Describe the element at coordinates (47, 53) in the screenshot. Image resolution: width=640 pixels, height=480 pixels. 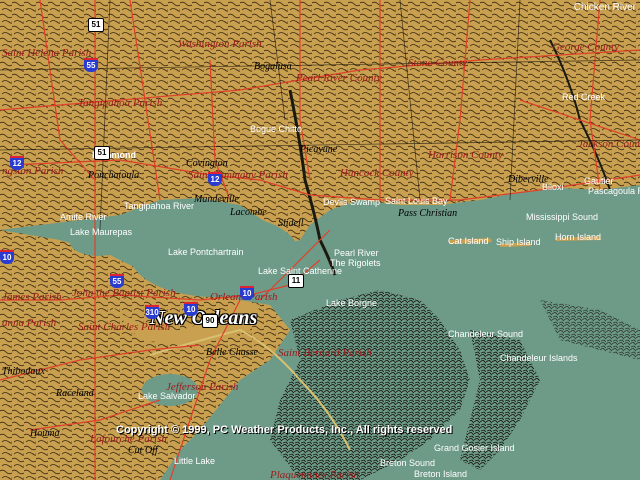
I see `saint-helena-parish-label: Saint Helena Parish` at that location.